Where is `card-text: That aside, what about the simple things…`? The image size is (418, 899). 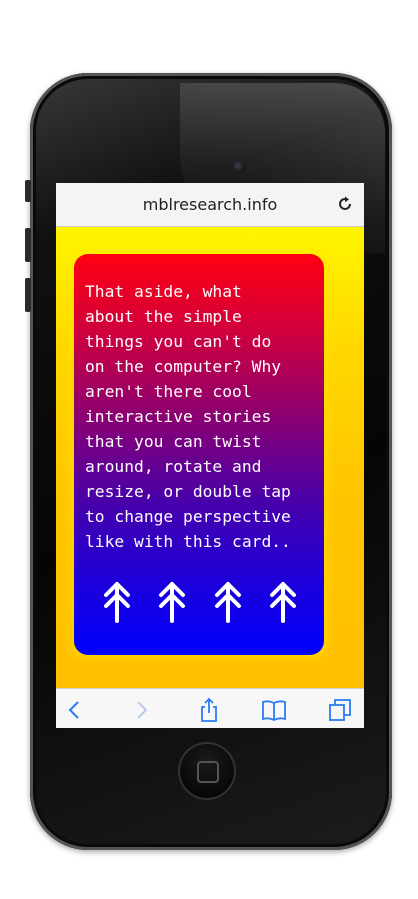
card-text: That aside, what about the simple things… is located at coordinates (188, 416).